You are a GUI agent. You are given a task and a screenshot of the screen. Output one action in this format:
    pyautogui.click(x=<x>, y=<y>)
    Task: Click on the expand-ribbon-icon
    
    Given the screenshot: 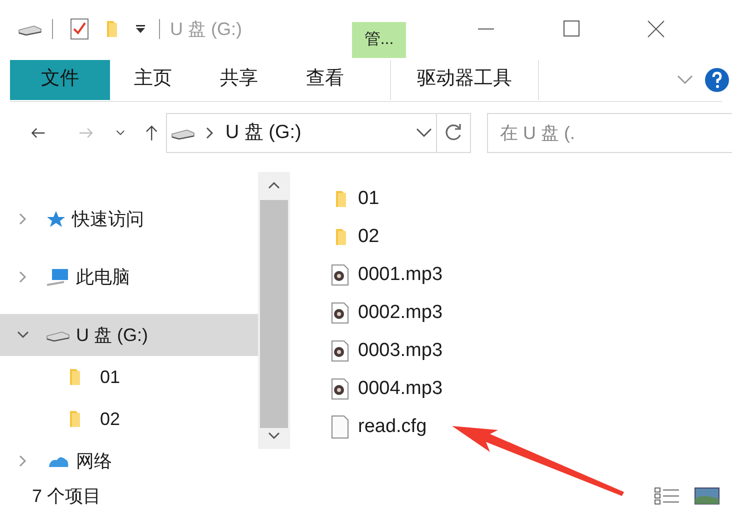 What is the action you would take?
    pyautogui.click(x=685, y=80)
    